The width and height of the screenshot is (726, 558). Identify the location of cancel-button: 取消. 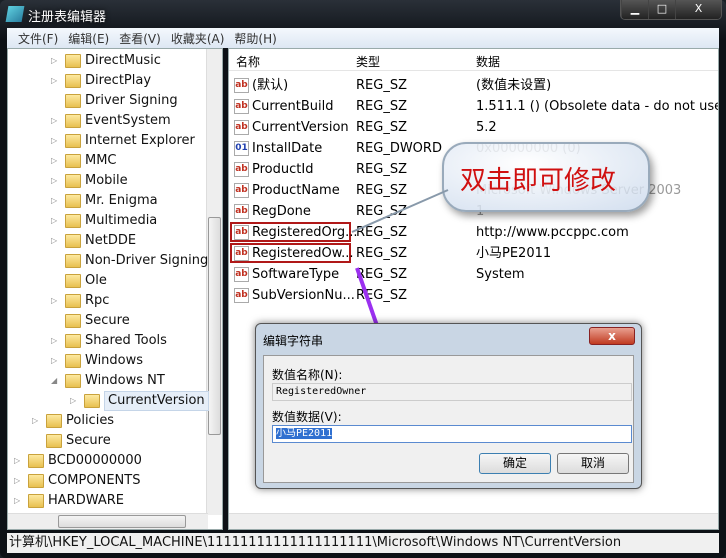
(593, 463).